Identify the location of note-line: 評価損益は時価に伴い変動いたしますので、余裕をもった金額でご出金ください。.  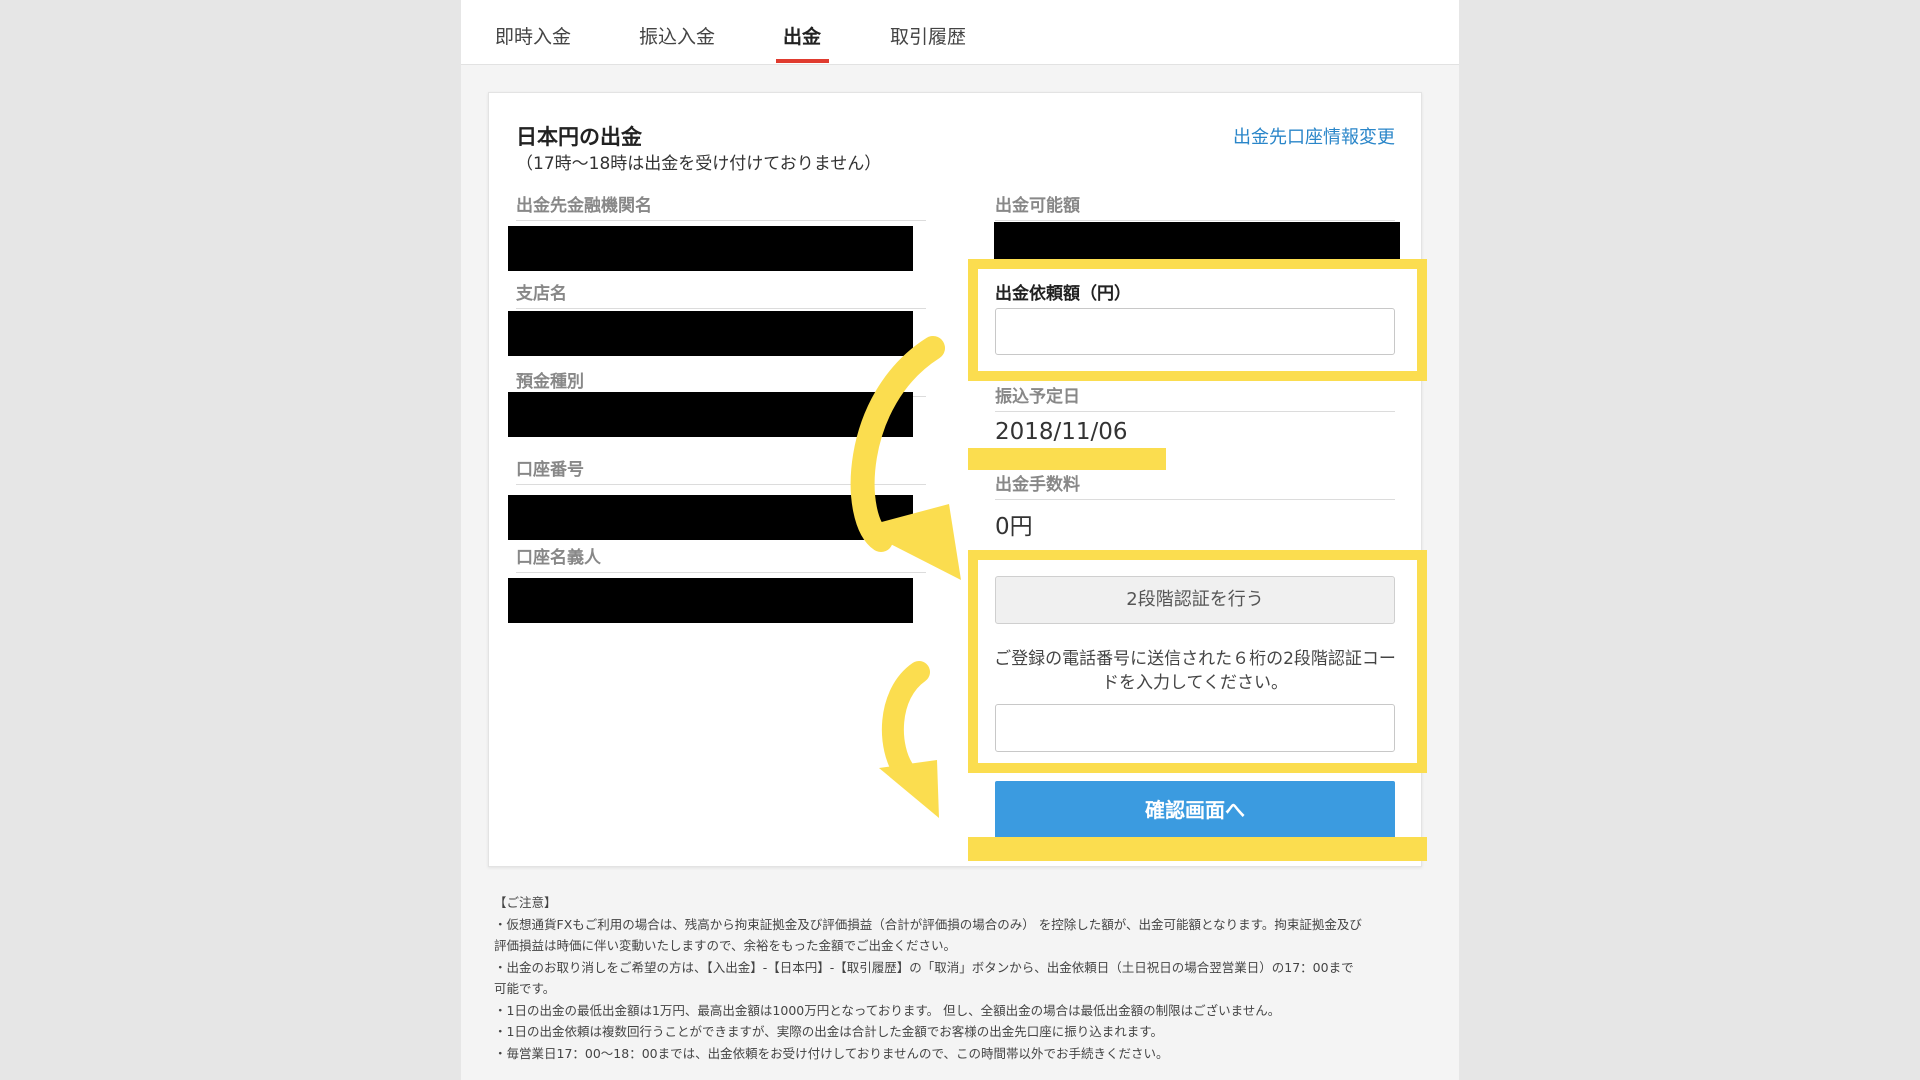
(725, 945).